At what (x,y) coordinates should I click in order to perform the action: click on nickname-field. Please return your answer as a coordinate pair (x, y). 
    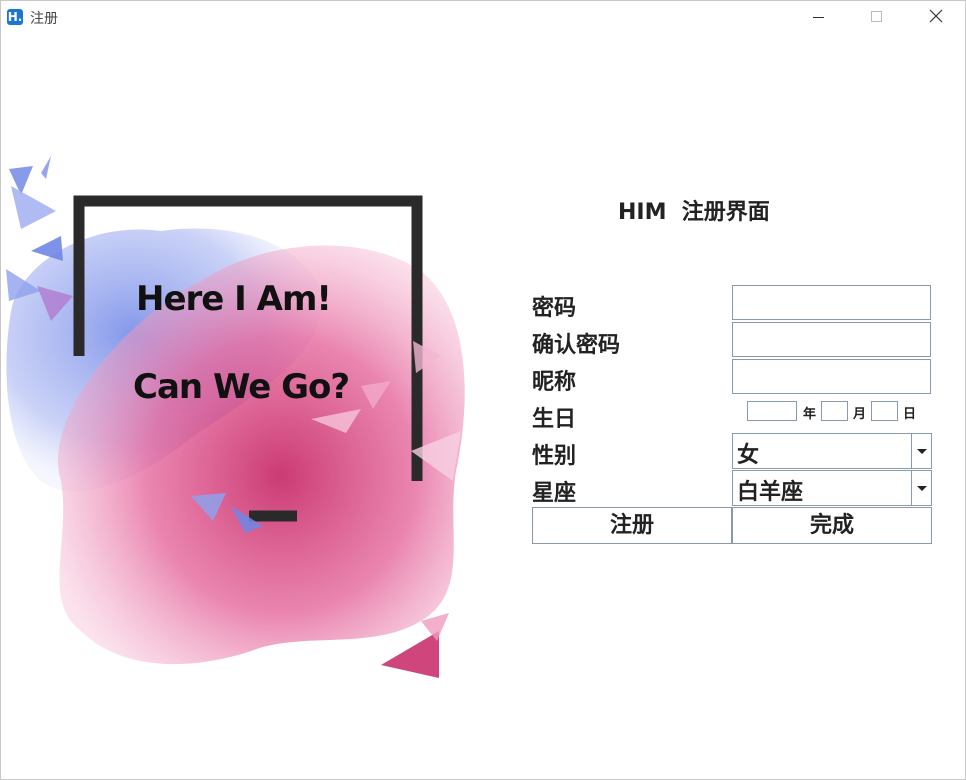
    Looking at the image, I should click on (831, 376).